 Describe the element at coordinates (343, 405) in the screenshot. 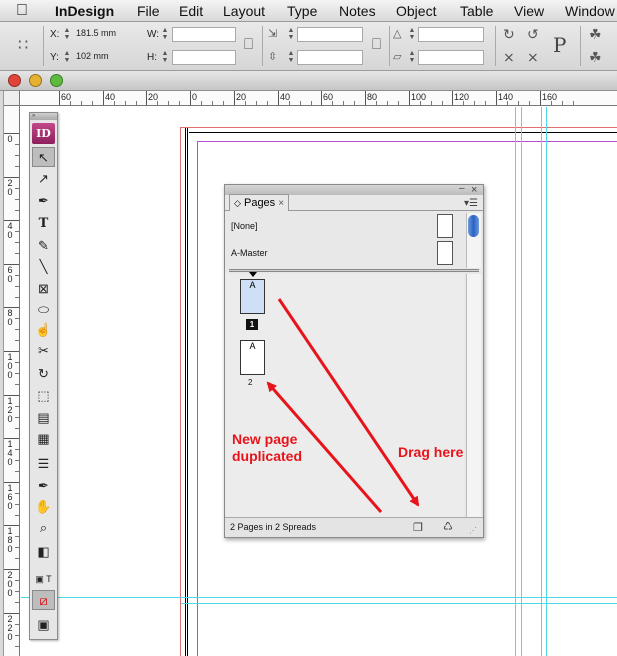

I see `annotation-arrows` at that location.